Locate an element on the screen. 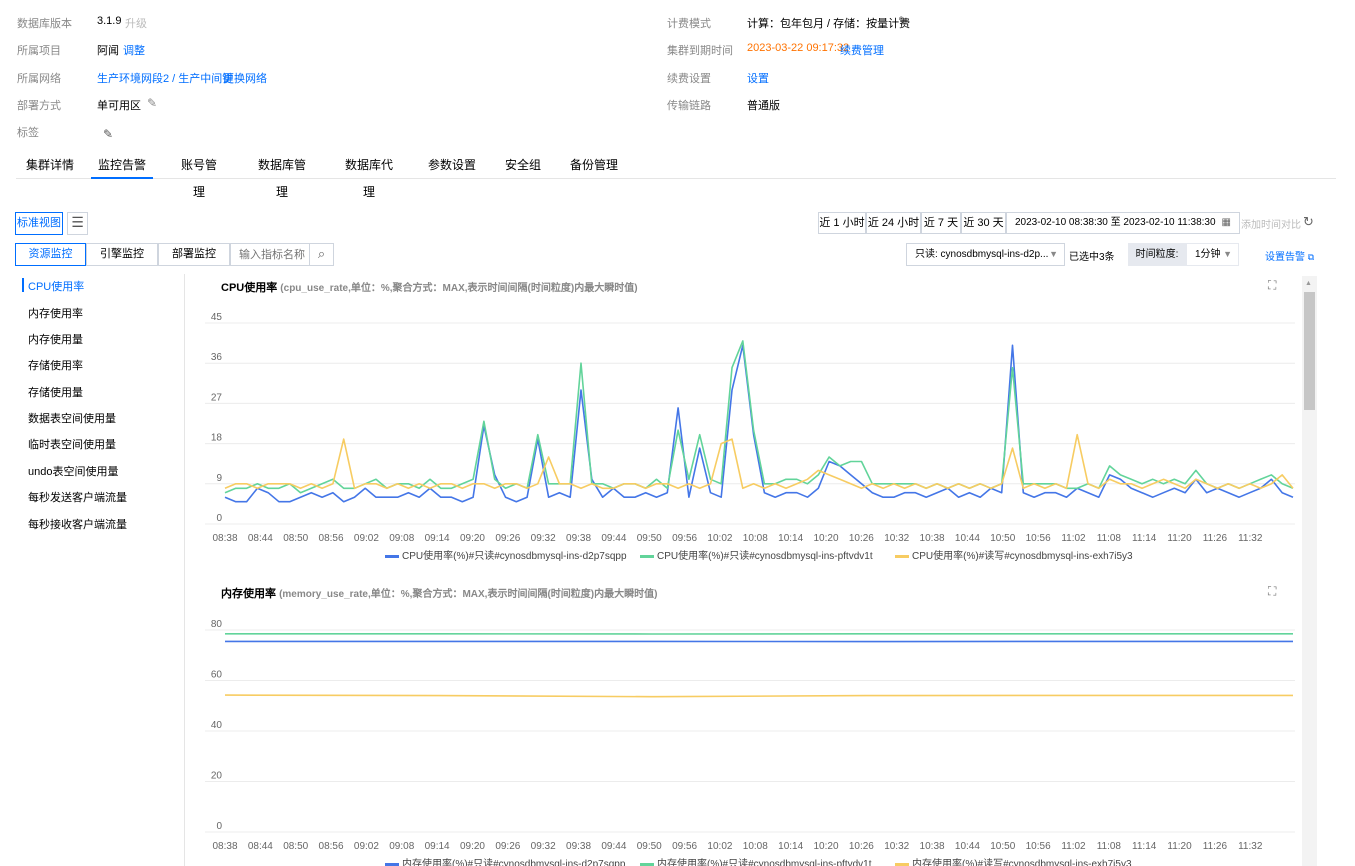  sidebar-item-memory-rate: 内存使用率 is located at coordinates (55, 313).